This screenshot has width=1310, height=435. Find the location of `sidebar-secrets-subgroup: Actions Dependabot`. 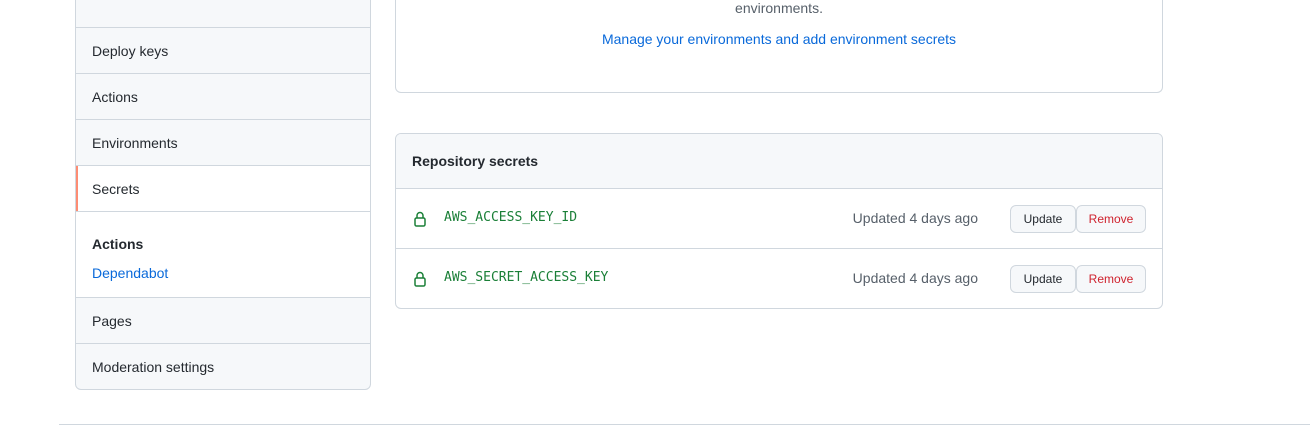

sidebar-secrets-subgroup: Actions Dependabot is located at coordinates (223, 254).